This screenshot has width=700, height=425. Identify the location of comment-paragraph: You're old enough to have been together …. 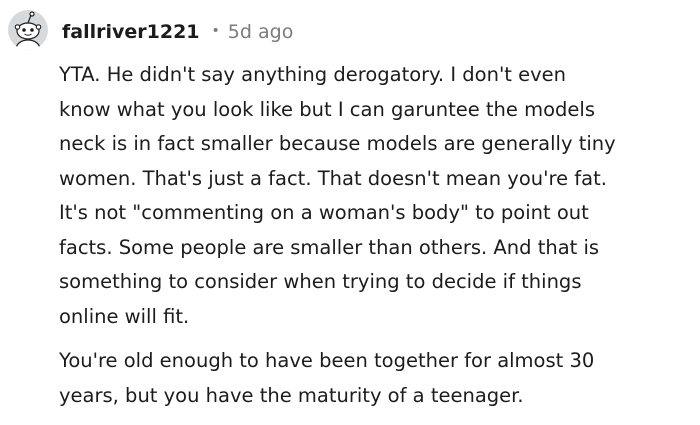
(327, 378).